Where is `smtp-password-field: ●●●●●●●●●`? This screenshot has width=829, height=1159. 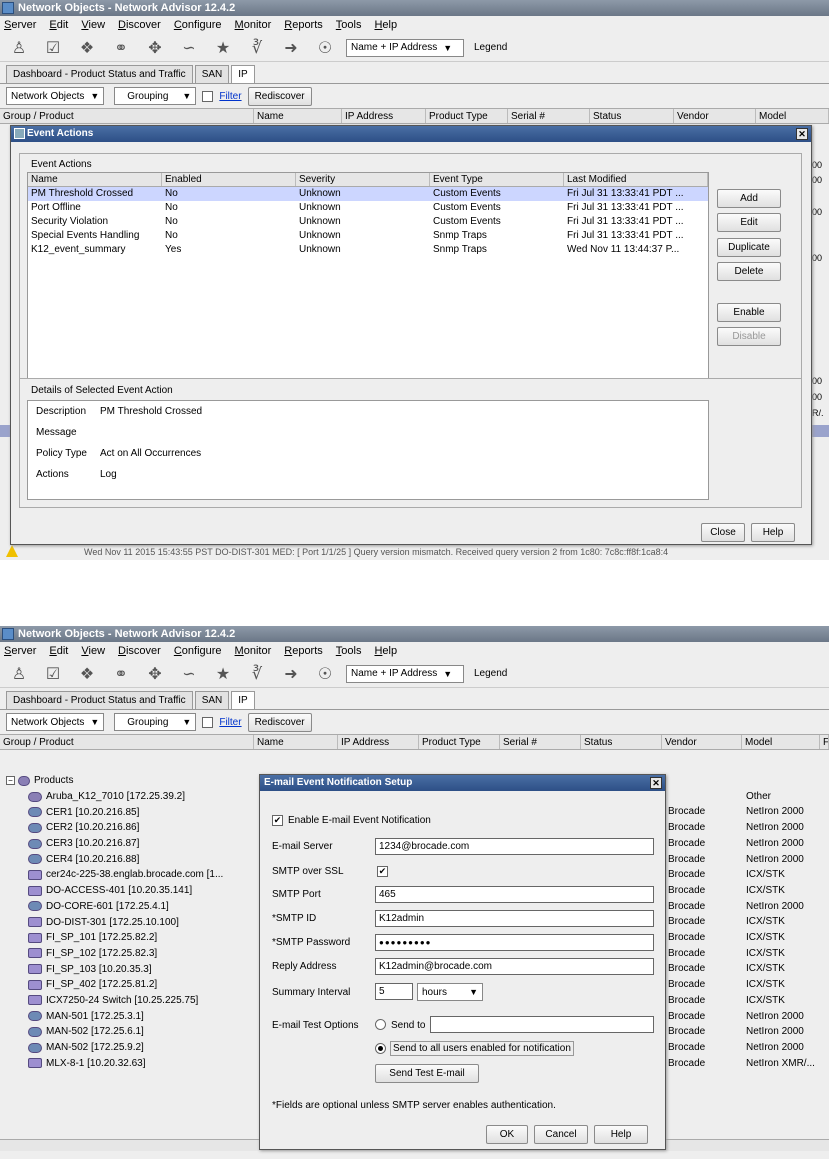
smtp-password-field: ●●●●●●●●● is located at coordinates (514, 942).